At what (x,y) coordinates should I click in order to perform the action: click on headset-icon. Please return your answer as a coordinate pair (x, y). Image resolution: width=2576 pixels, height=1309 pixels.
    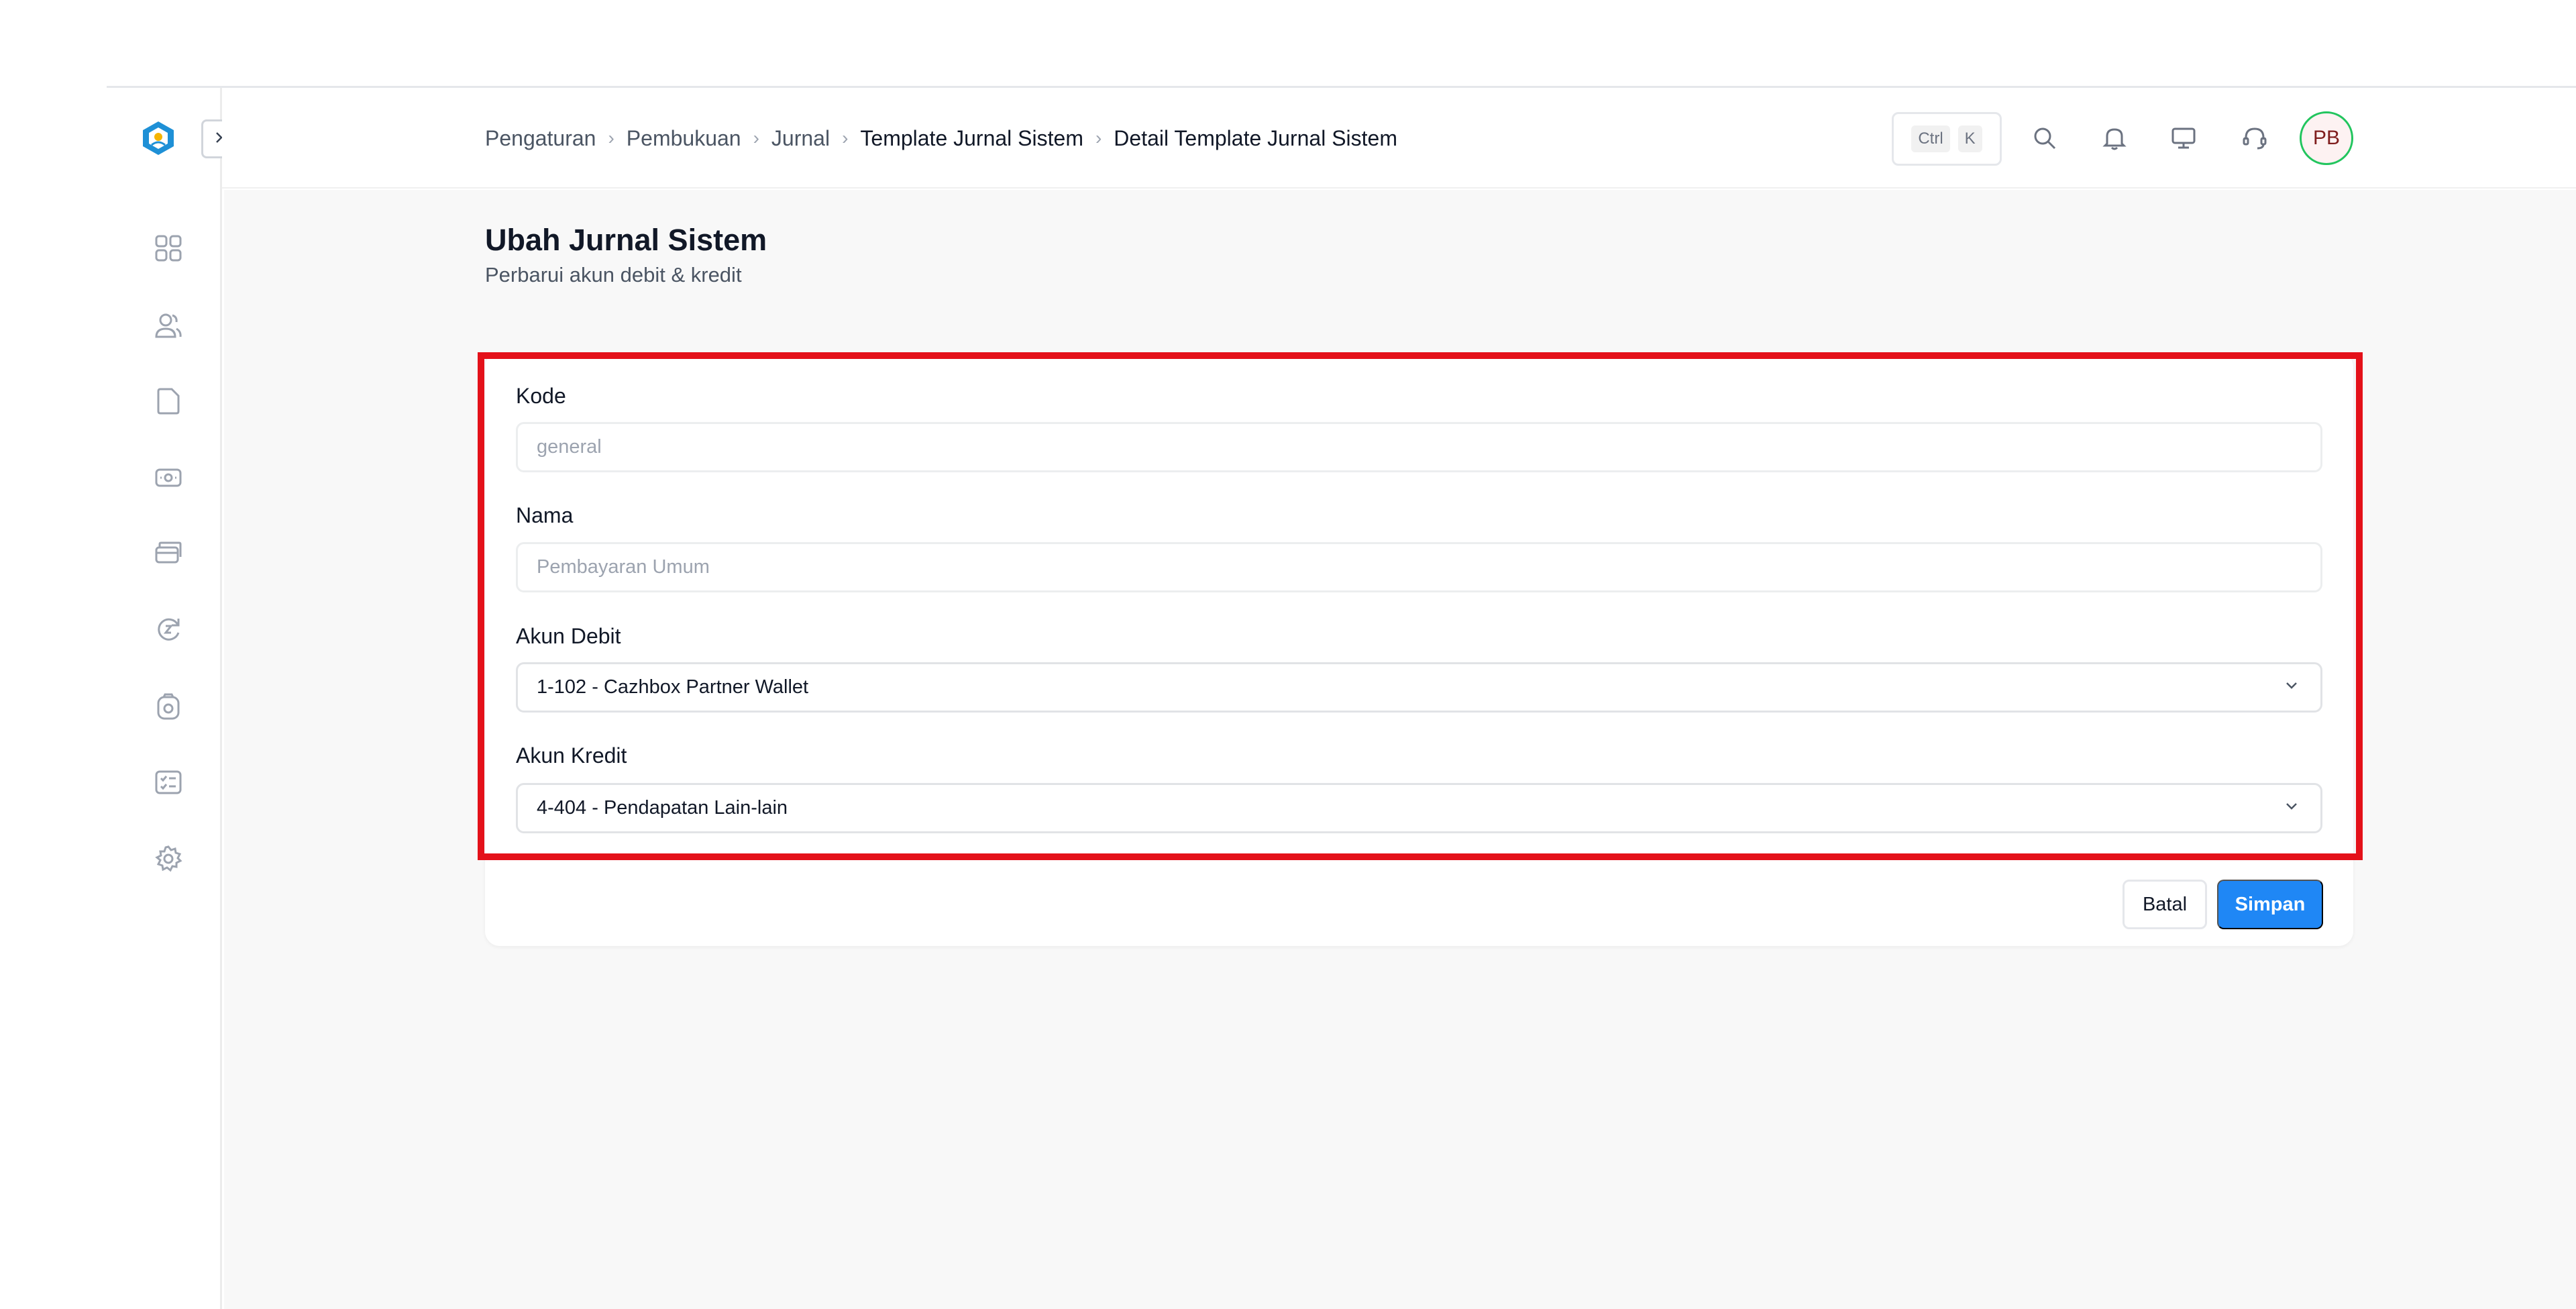
    Looking at the image, I should click on (2254, 140).